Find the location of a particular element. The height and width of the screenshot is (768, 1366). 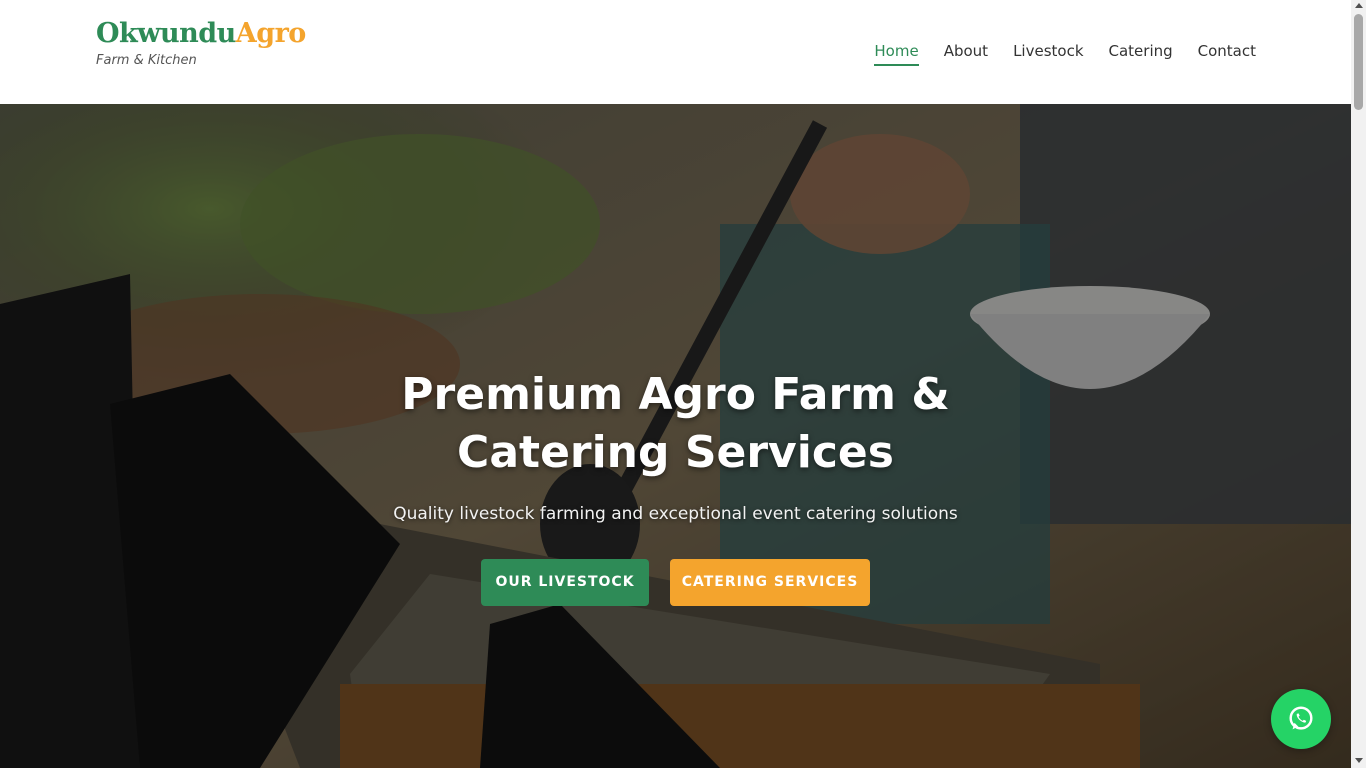

main-nav: Home About Livestock Catering Contact is located at coordinates (1052, 54).